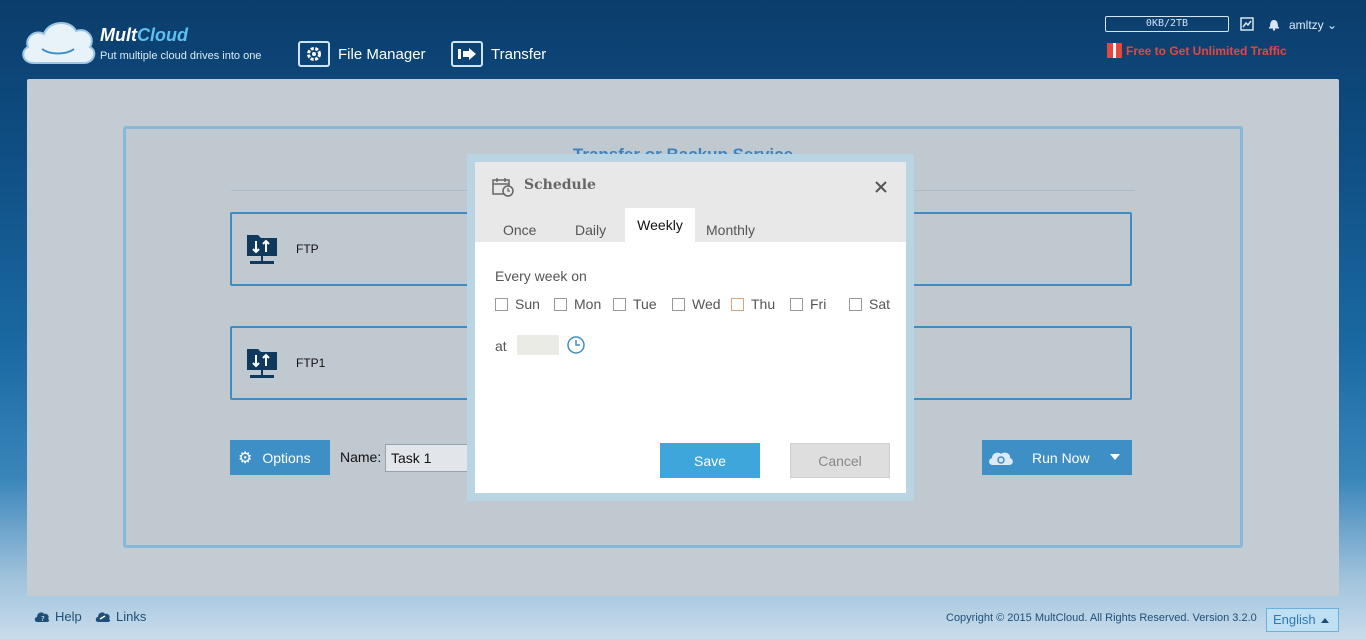  I want to click on transfer-icon, so click(467, 54).